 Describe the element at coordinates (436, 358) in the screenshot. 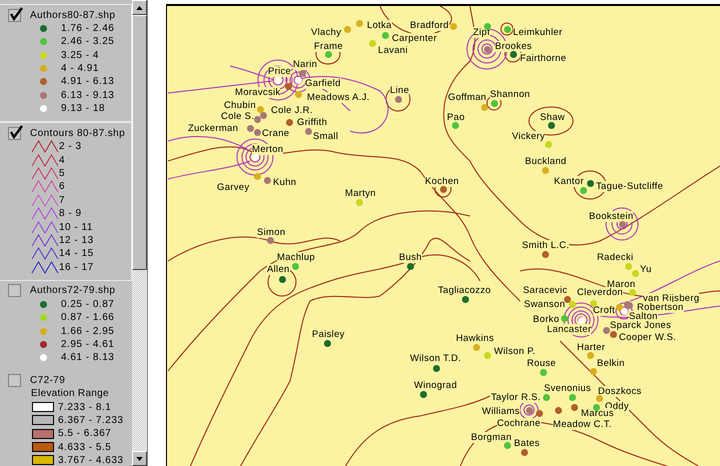

I see `author-name: Wilson T.D.` at that location.